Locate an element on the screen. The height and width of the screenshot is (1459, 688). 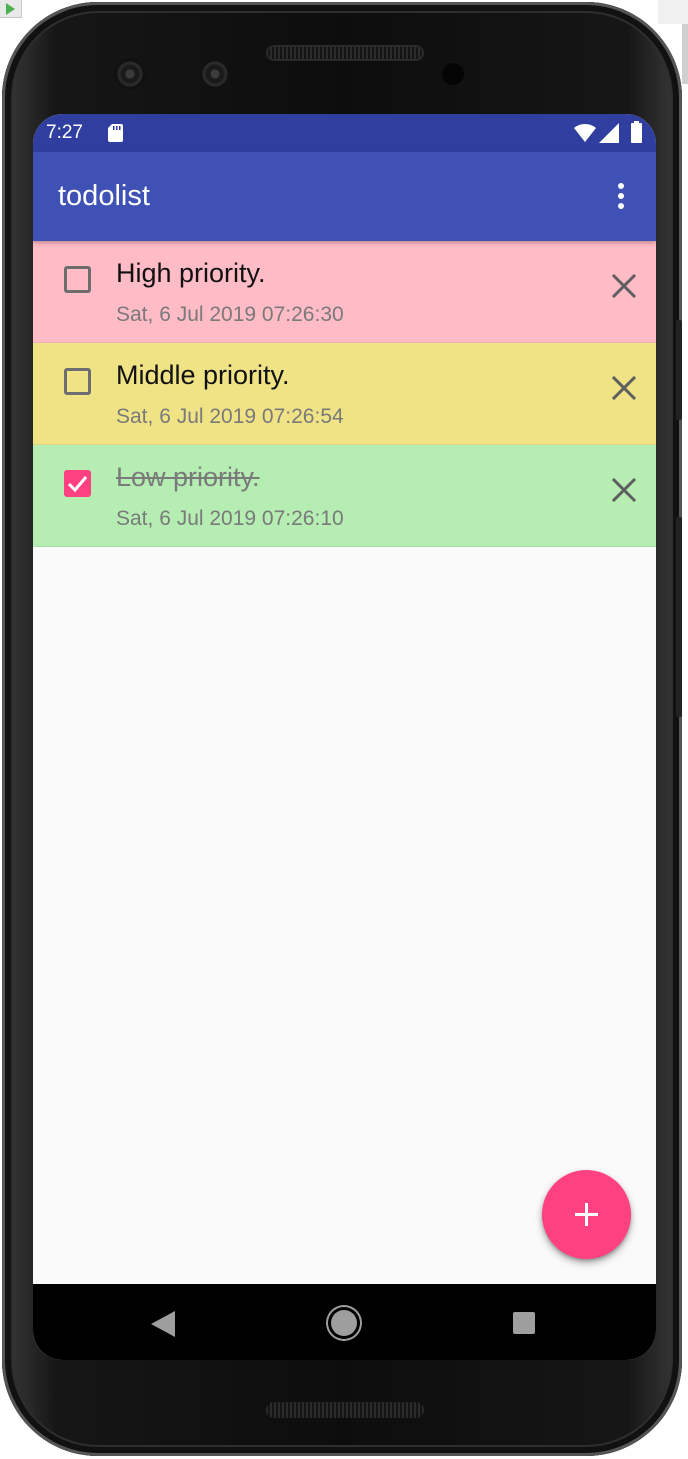
host-window-strip is located at coordinates (685, 54).